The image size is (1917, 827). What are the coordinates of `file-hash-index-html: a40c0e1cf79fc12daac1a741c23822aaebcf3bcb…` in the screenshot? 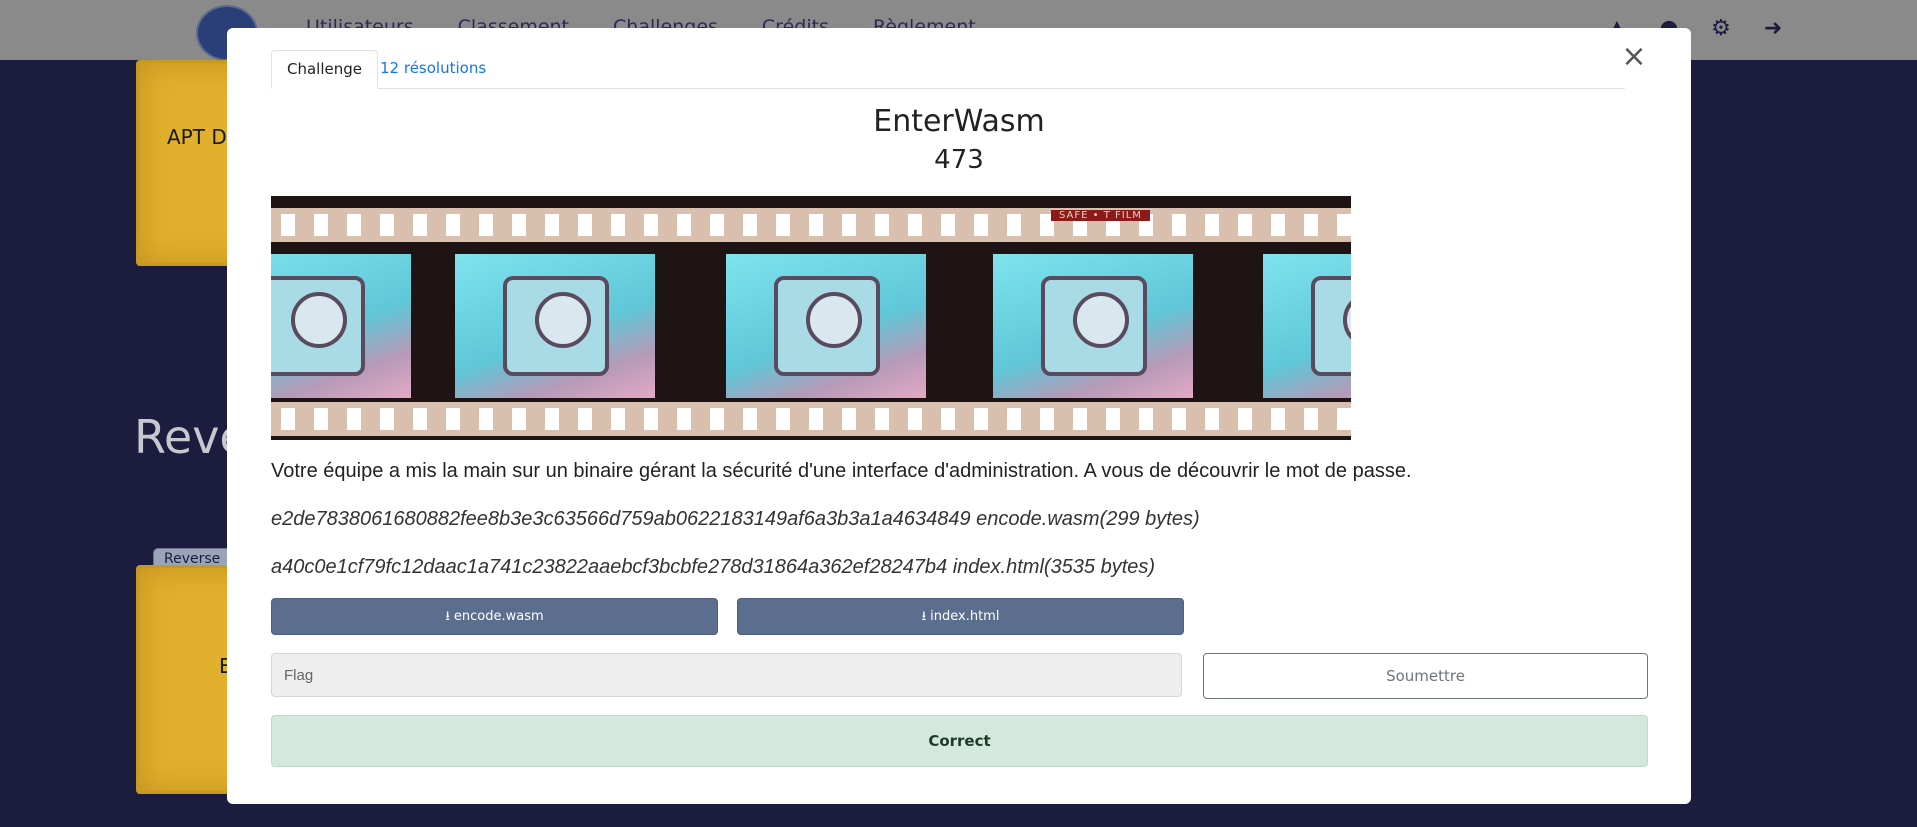 It's located at (713, 567).